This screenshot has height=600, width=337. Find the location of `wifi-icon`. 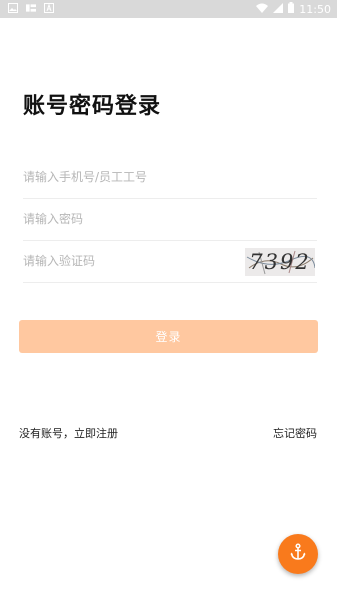

wifi-icon is located at coordinates (262, 9).